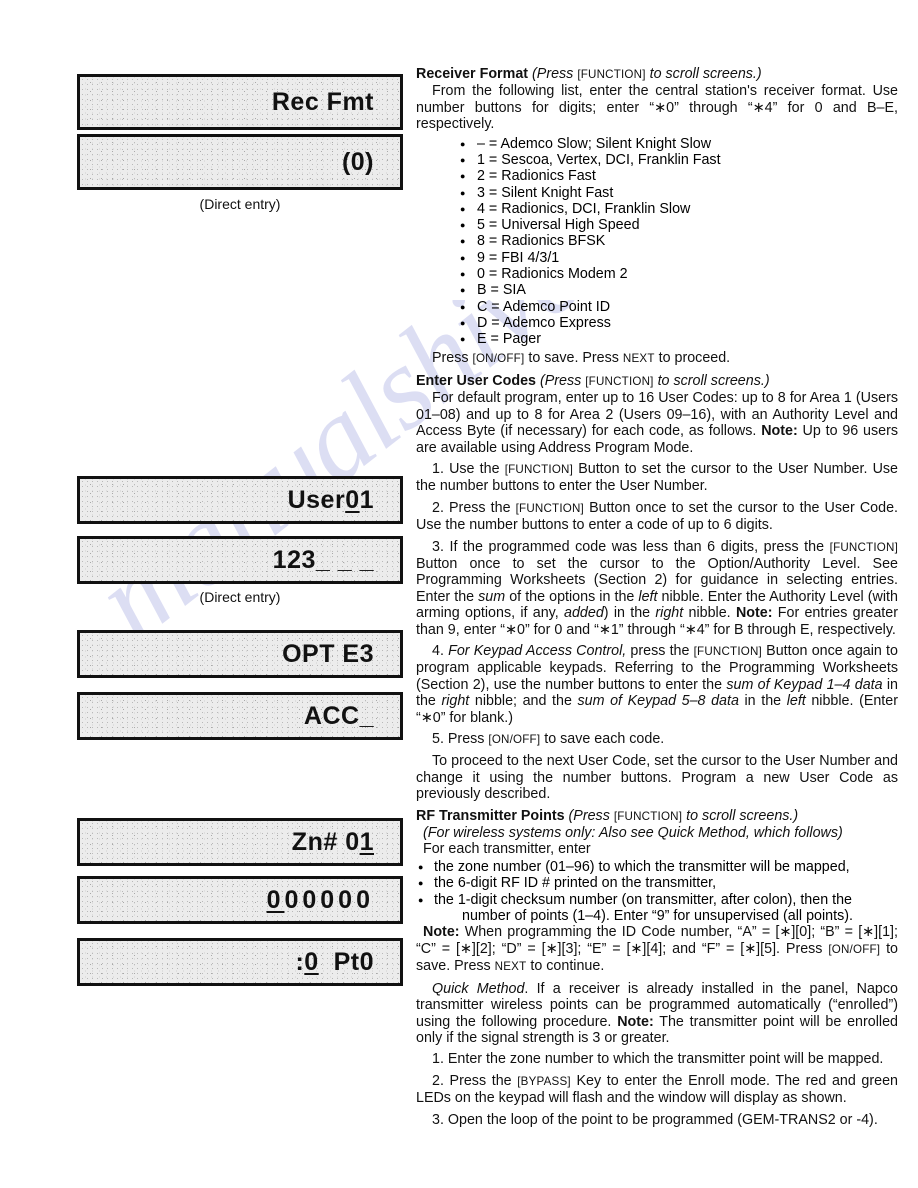 The height and width of the screenshot is (1188, 918). I want to click on step5-key-onoff: [ON/OFF], so click(514, 740).